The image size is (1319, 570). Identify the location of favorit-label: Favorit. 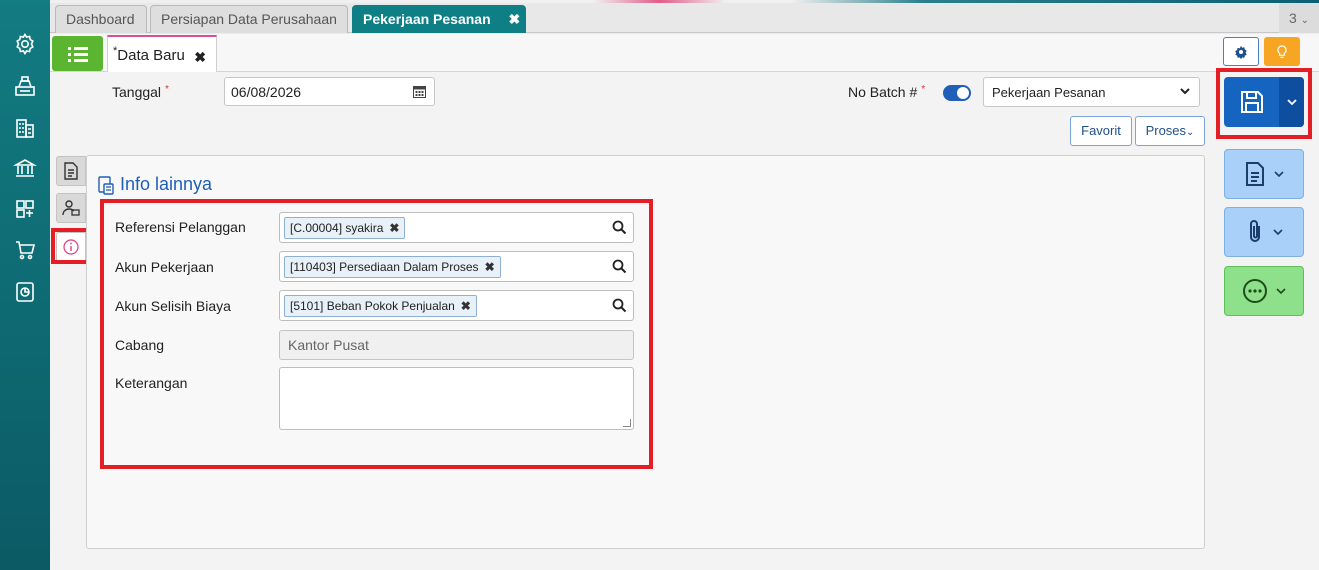
(1101, 130).